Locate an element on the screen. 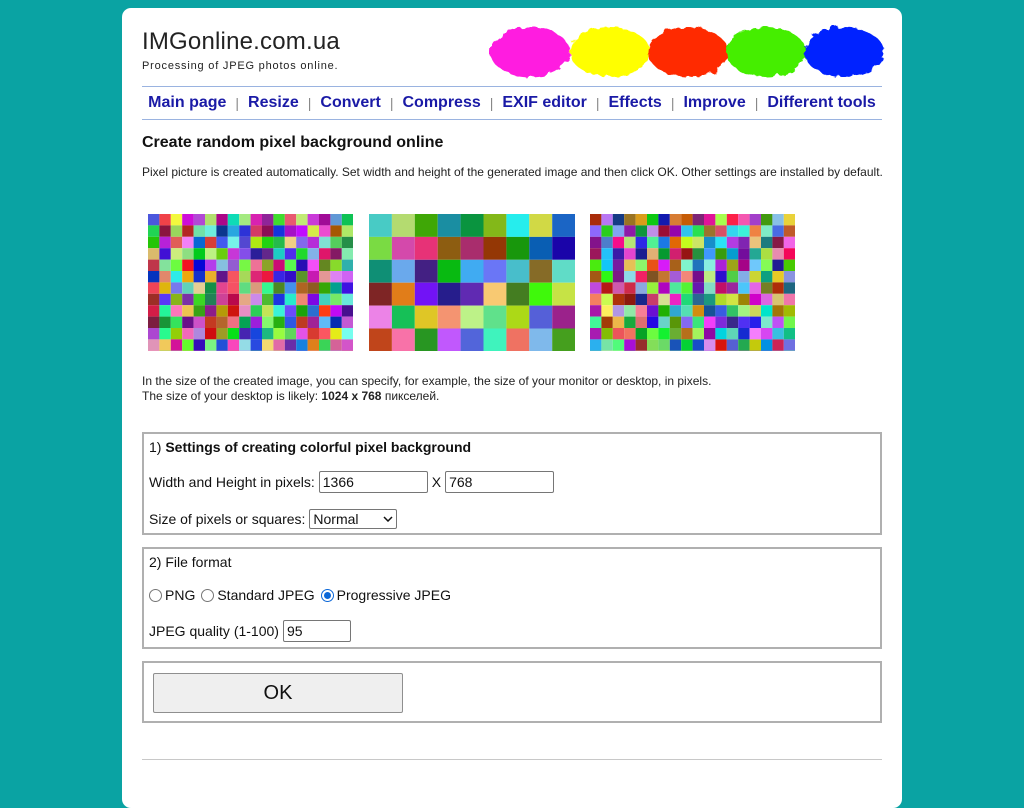  format-option-png: PNG is located at coordinates (172, 595).